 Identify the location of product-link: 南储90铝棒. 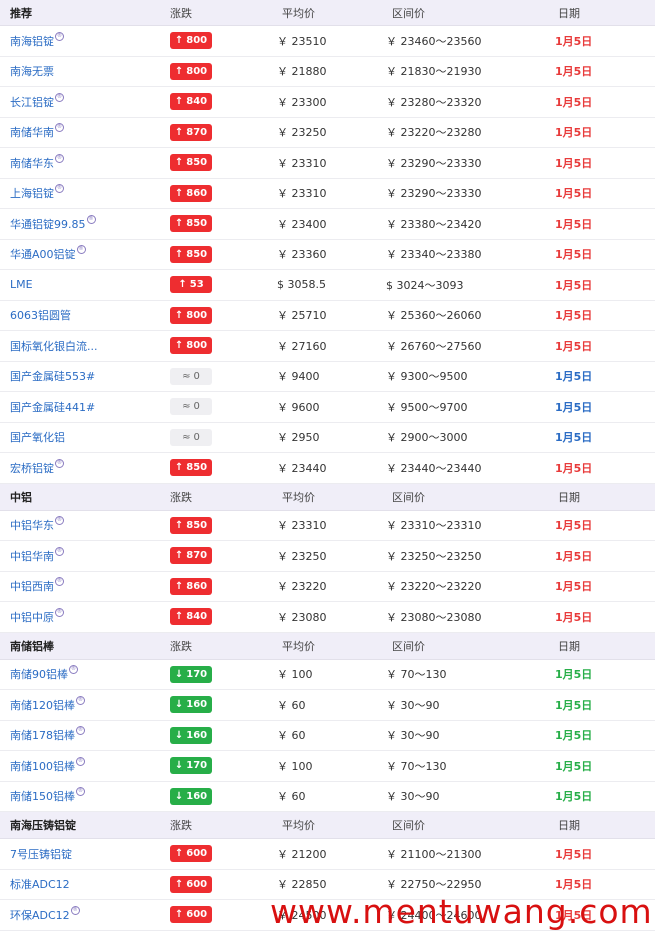
(39, 674).